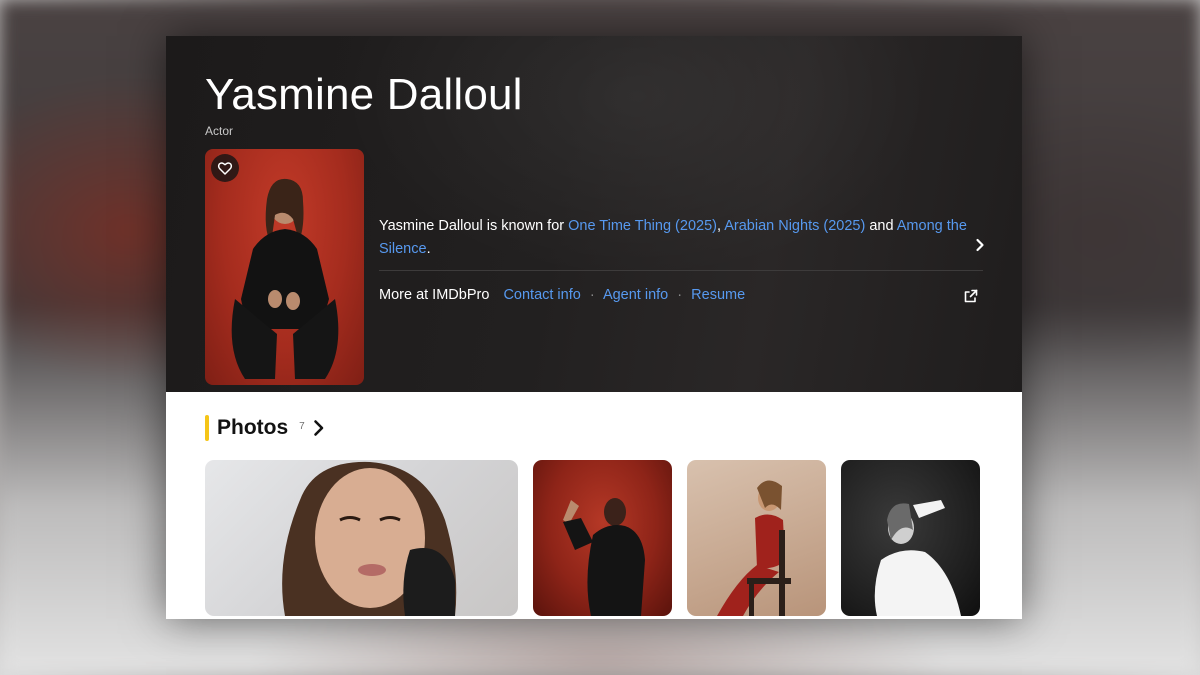 This screenshot has width=1200, height=675. I want to click on photo-actor-closeup, so click(369, 538).